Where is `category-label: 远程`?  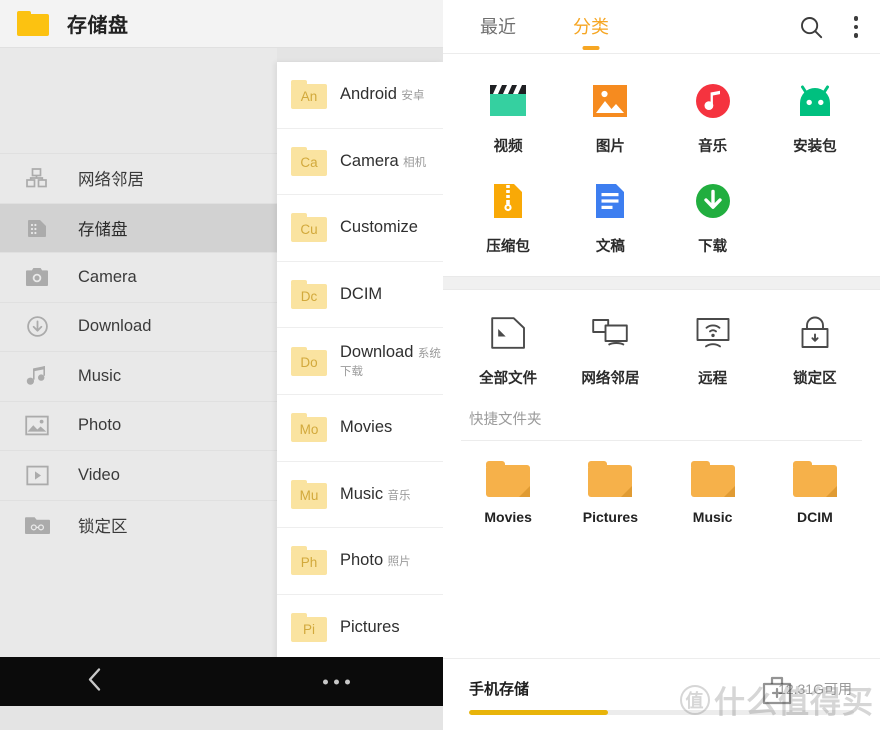 category-label: 远程 is located at coordinates (713, 379).